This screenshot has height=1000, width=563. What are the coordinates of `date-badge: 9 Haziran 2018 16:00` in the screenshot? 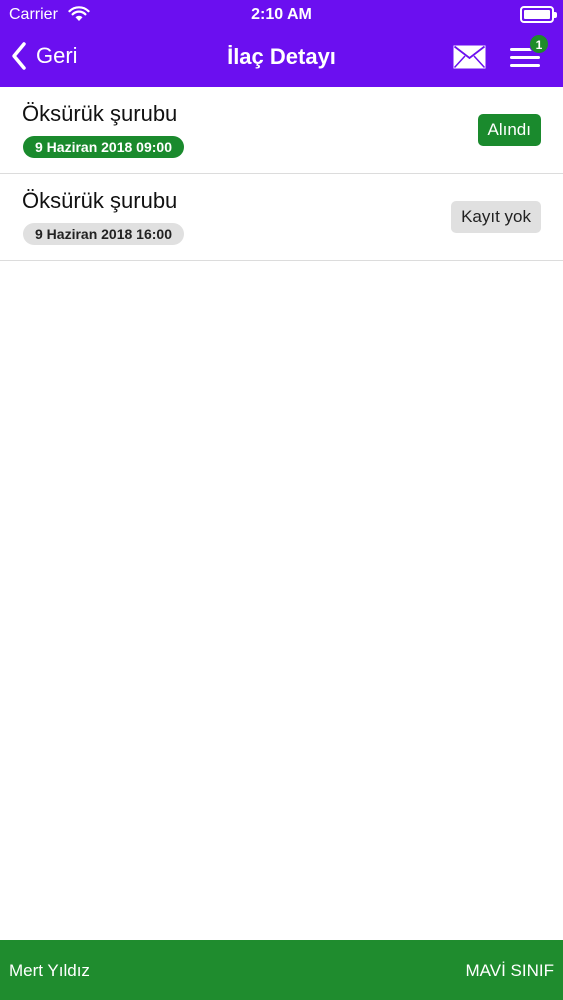 It's located at (103, 234).